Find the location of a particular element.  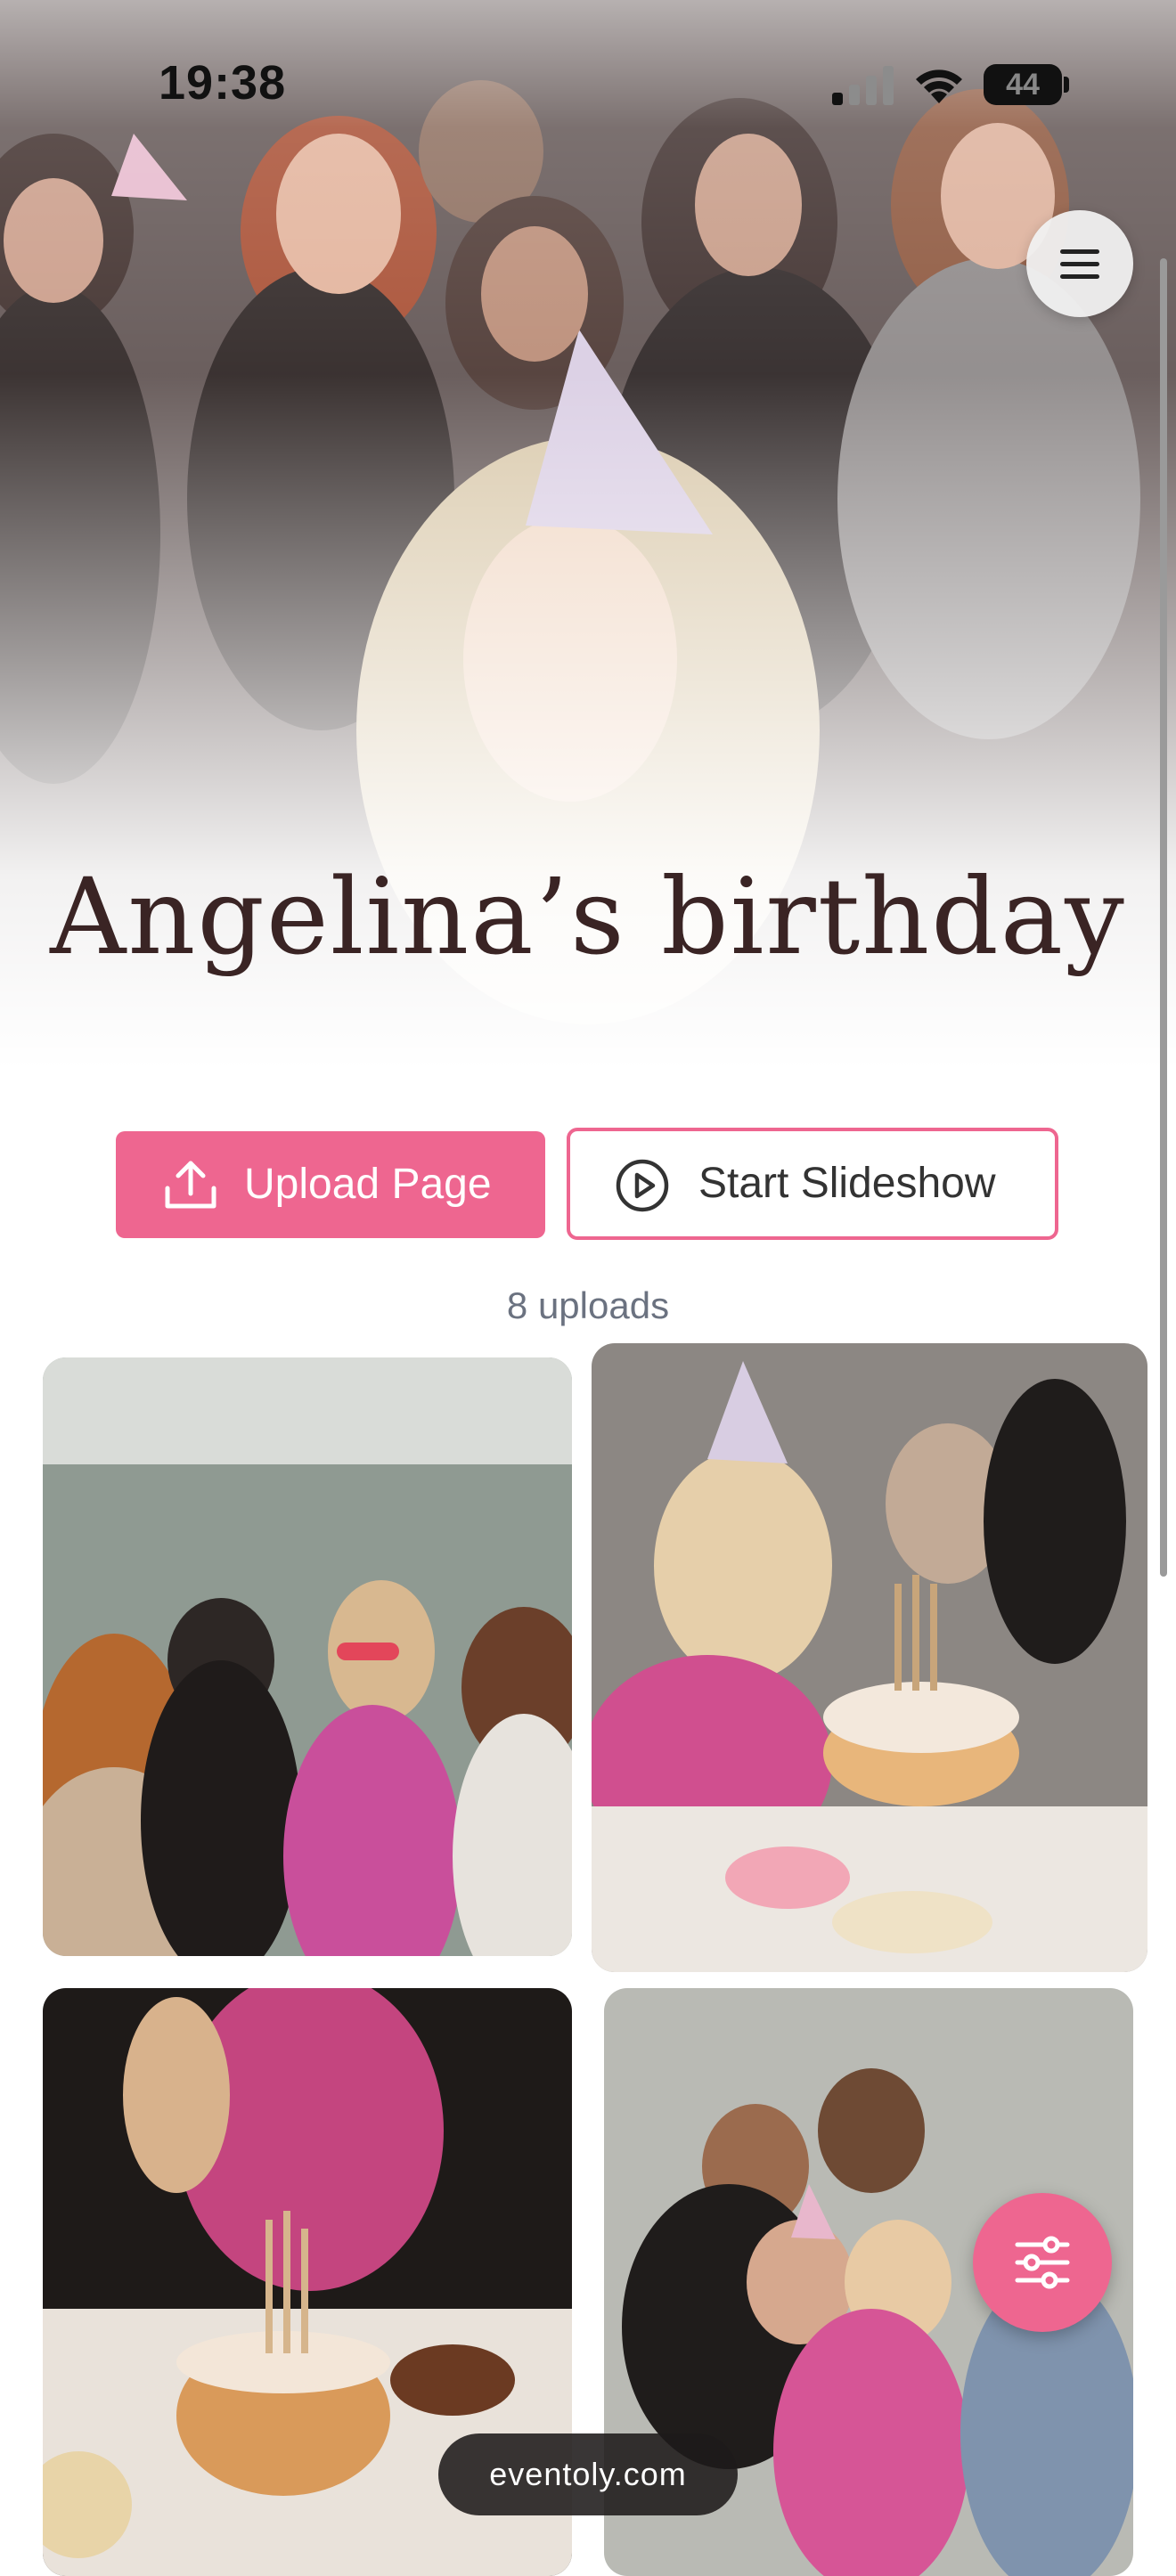

start-slideshow-button: Start Slideshow is located at coordinates (812, 1184).